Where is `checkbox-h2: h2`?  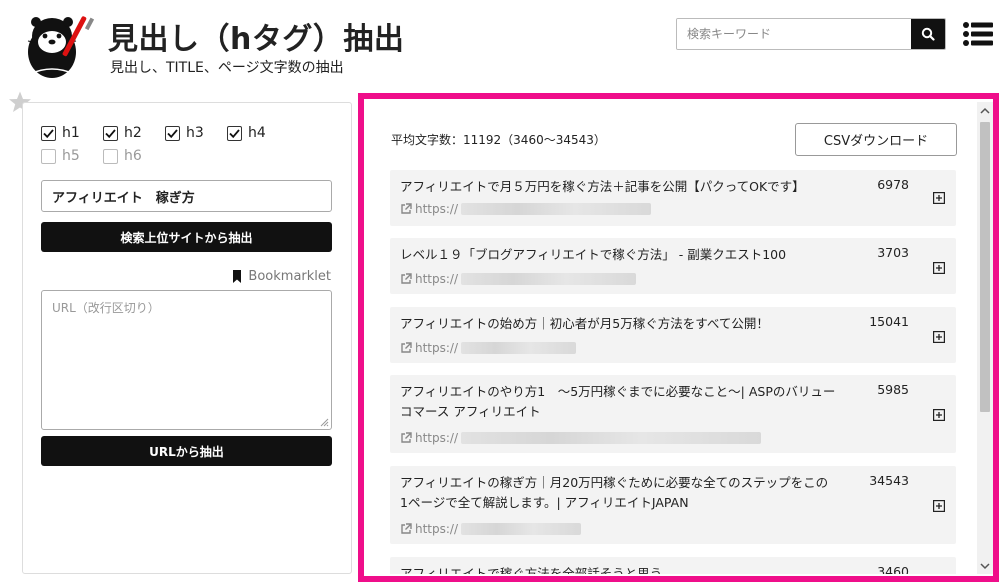
checkbox-h2: h2 is located at coordinates (134, 133).